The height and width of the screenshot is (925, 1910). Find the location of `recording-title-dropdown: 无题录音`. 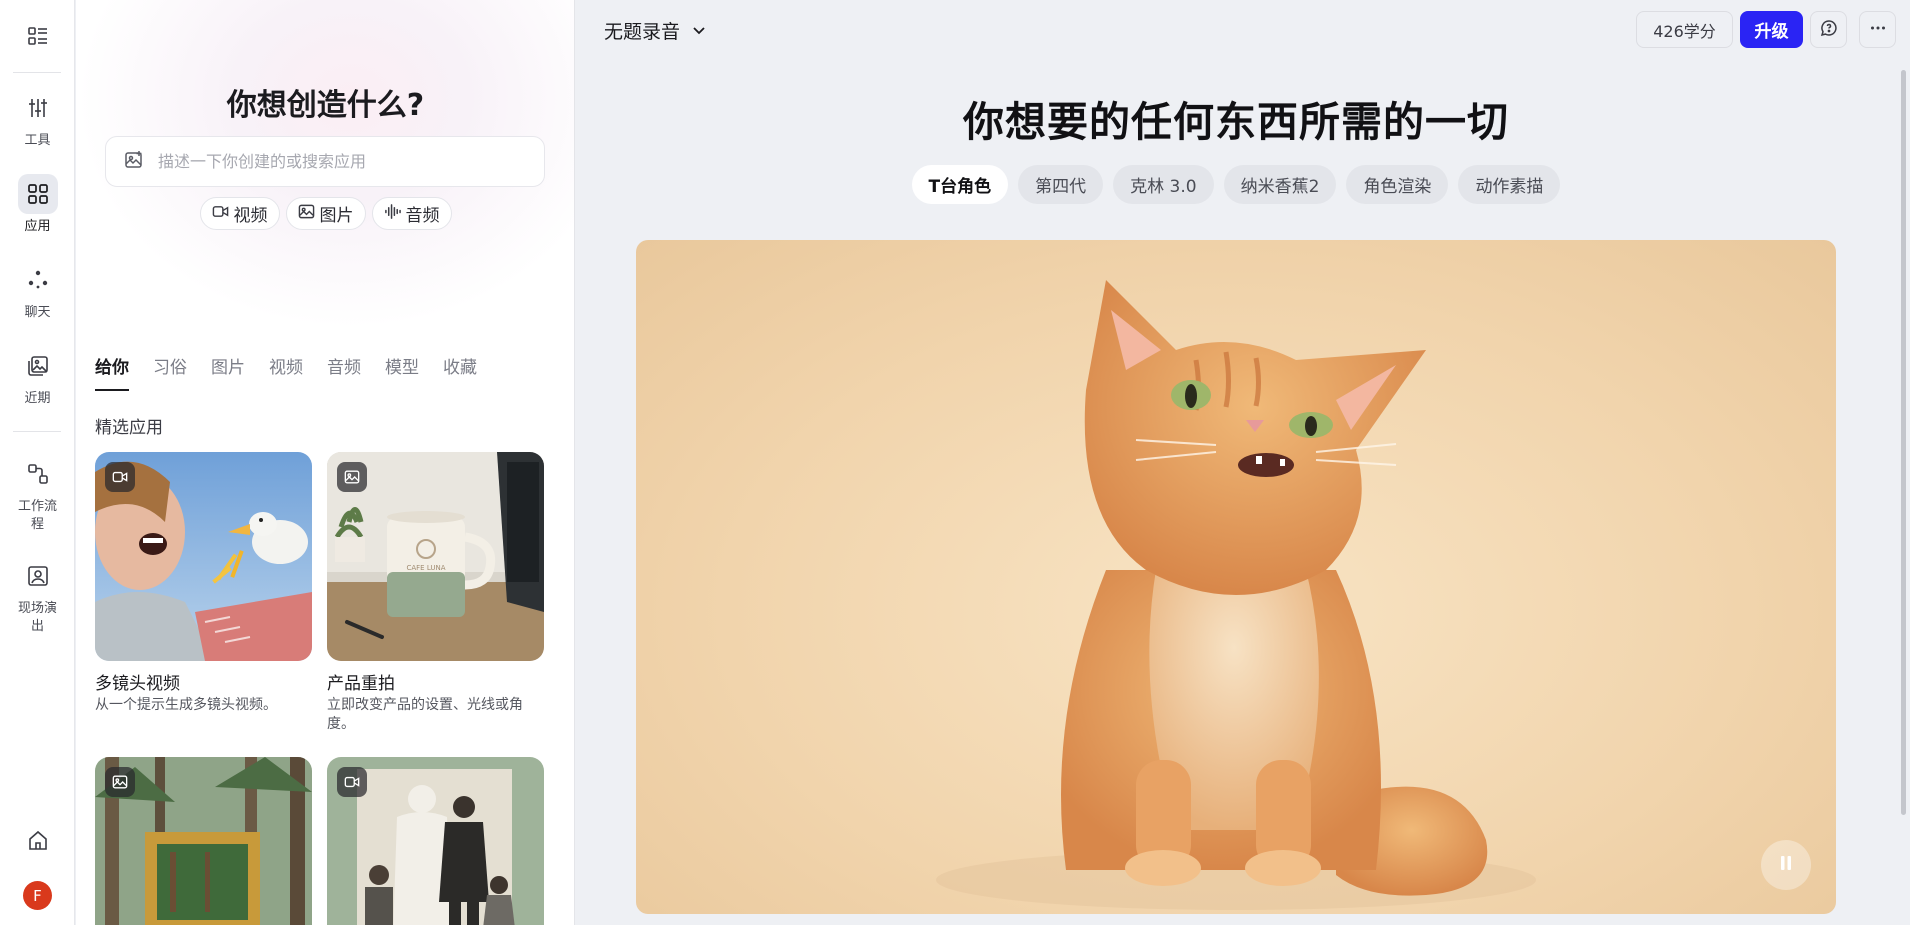

recording-title-dropdown: 无题录音 is located at coordinates (655, 30).